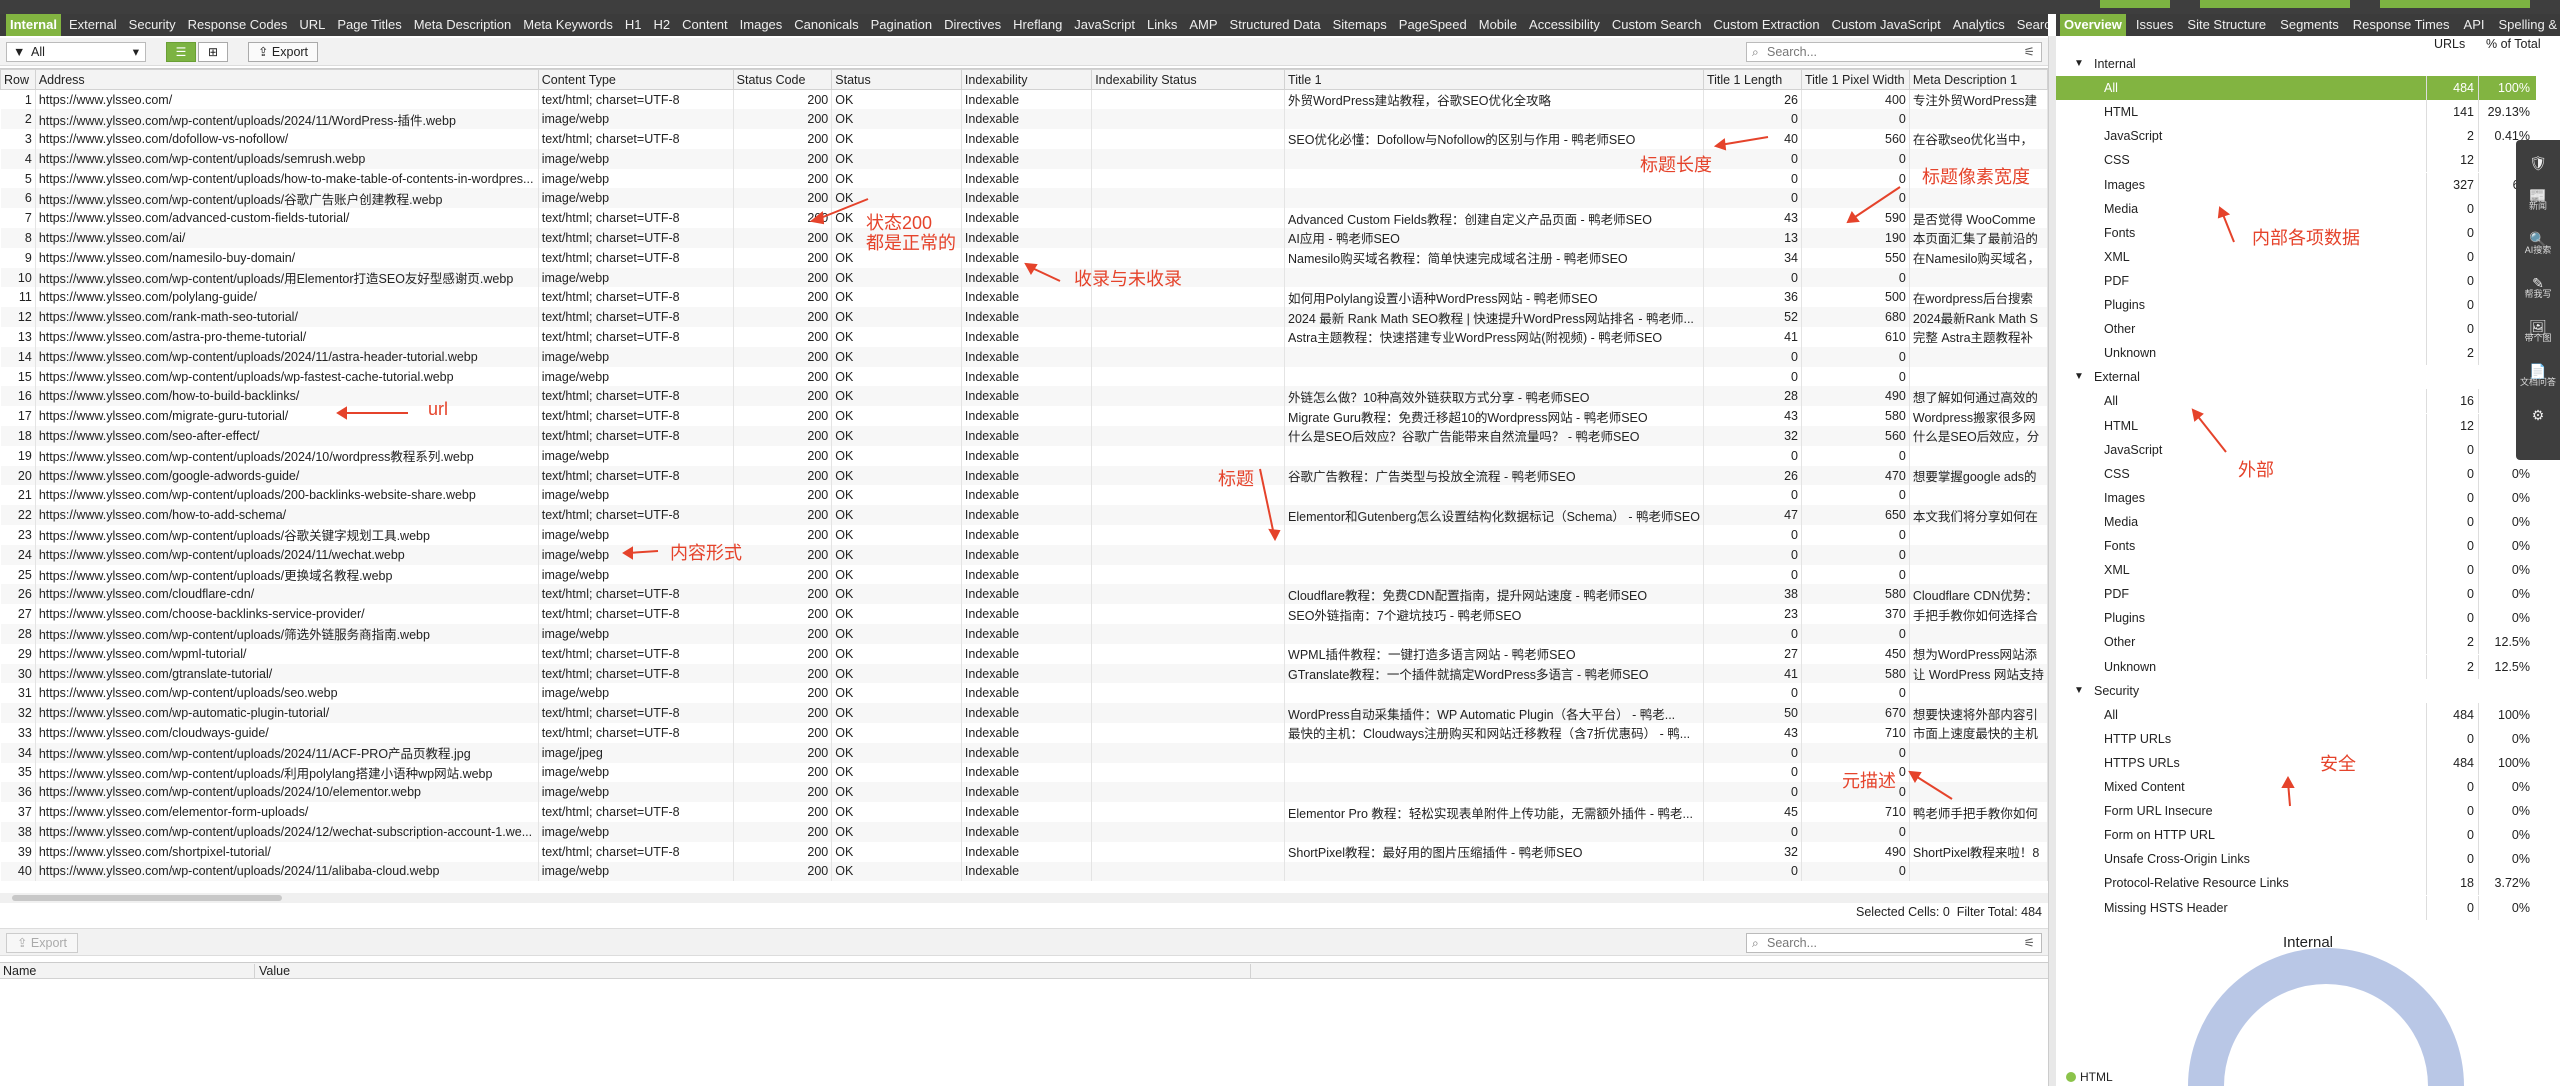  I want to click on tab-external: External, so click(93, 25).